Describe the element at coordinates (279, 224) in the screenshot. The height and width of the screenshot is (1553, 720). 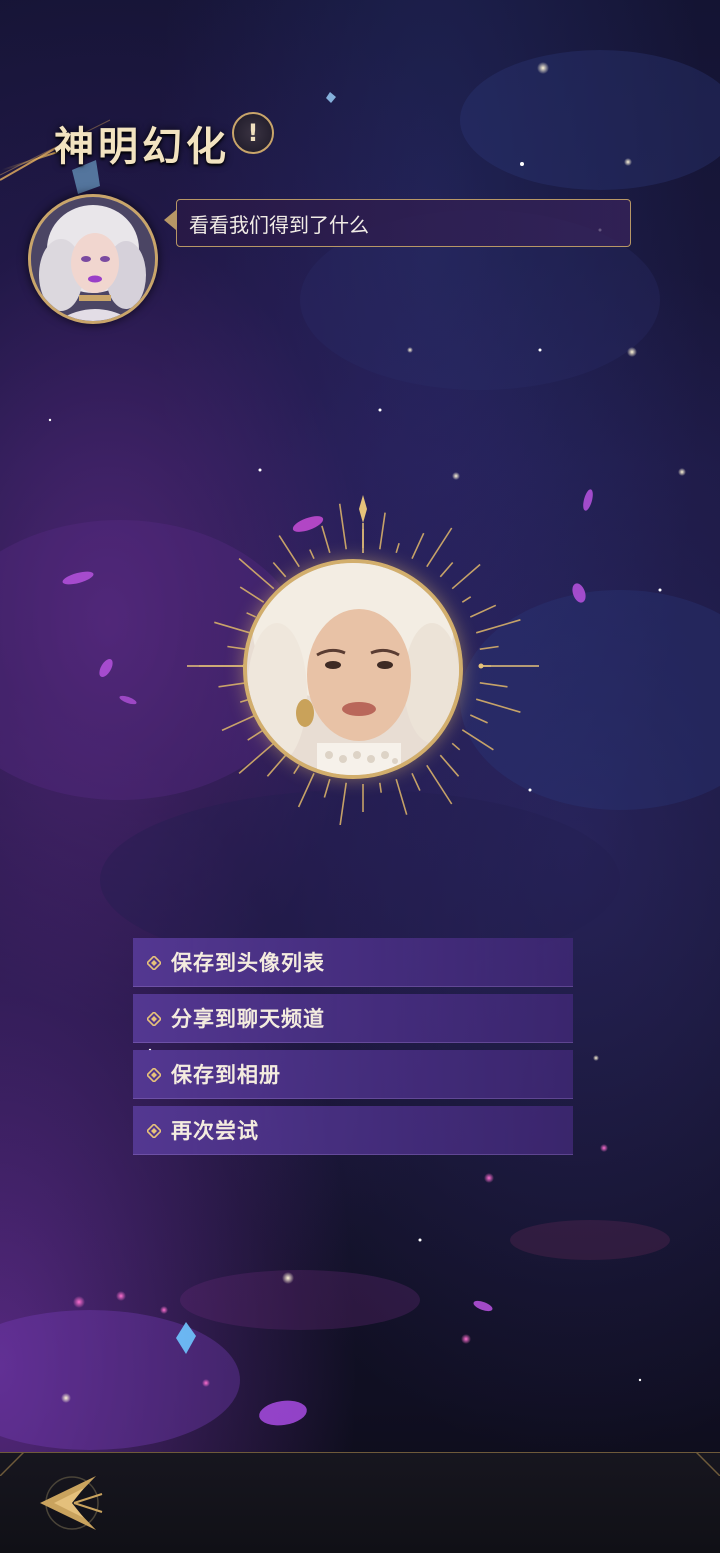
I see `npc-speech-text: 看看我们得到了什么` at that location.